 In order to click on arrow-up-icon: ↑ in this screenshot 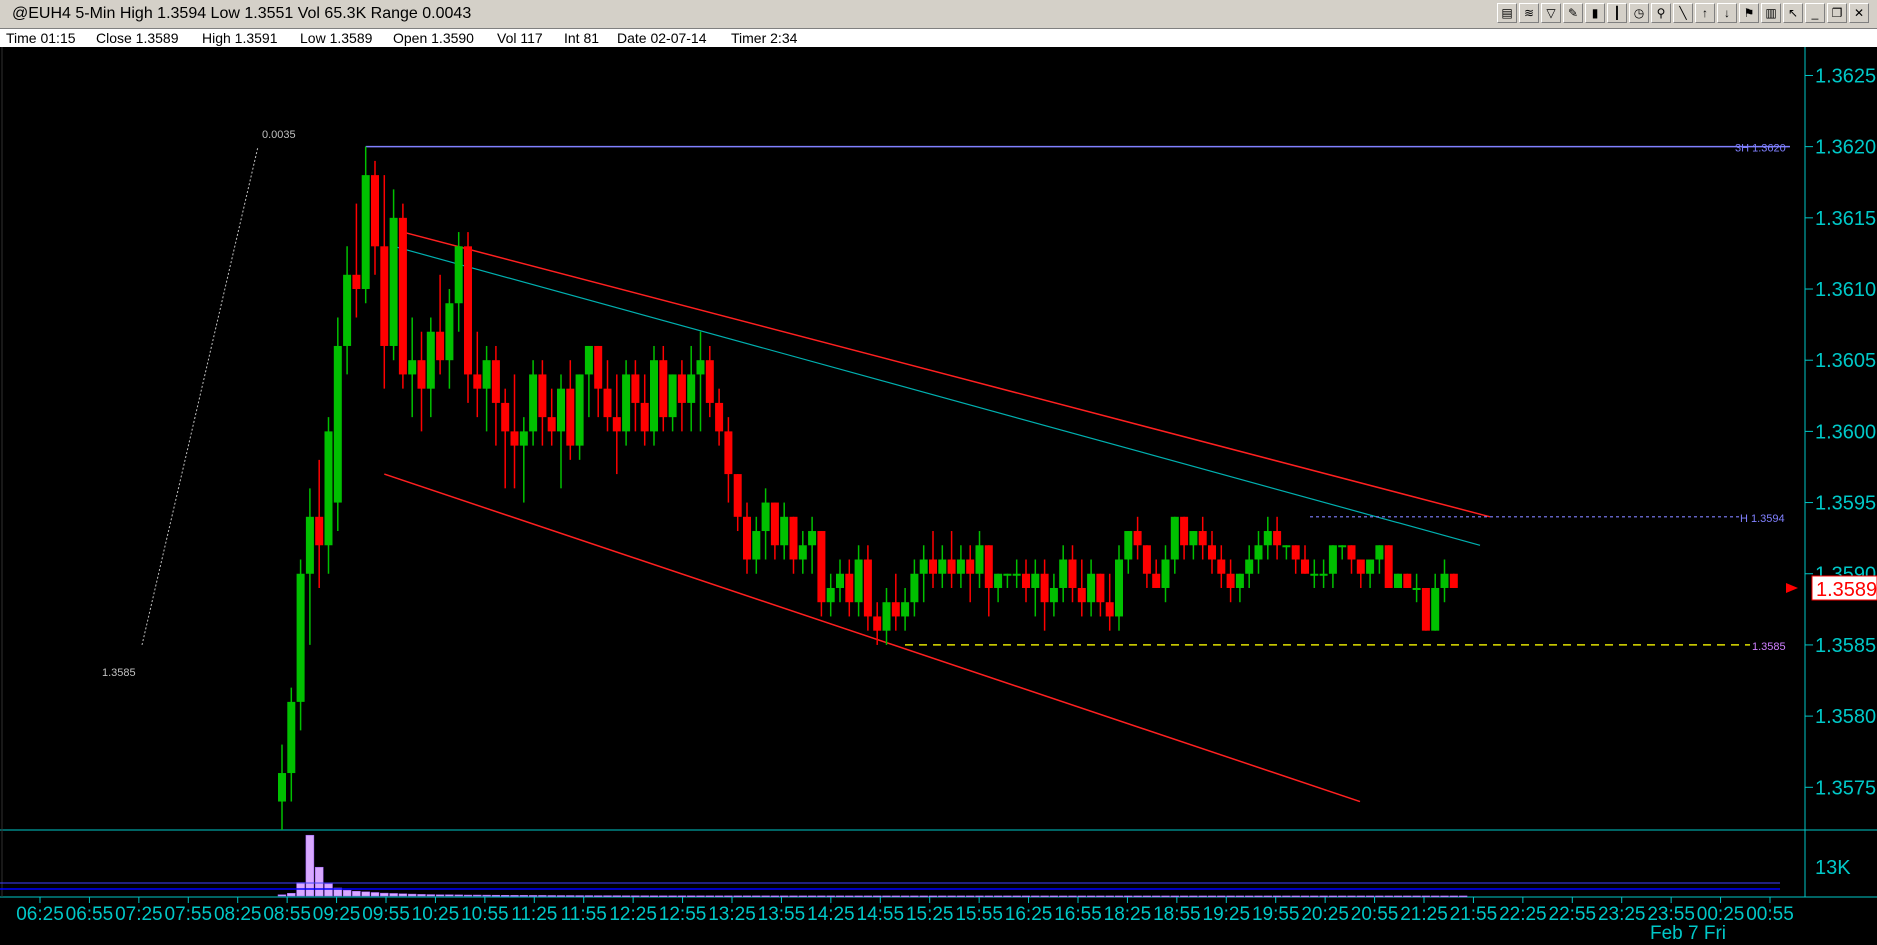, I will do `click(1705, 13)`.